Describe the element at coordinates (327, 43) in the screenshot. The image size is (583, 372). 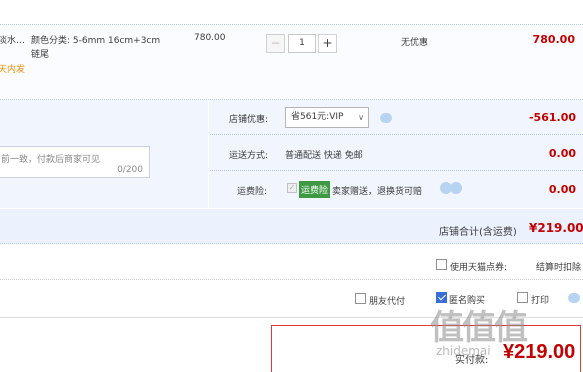
I see `increase-button: +` at that location.